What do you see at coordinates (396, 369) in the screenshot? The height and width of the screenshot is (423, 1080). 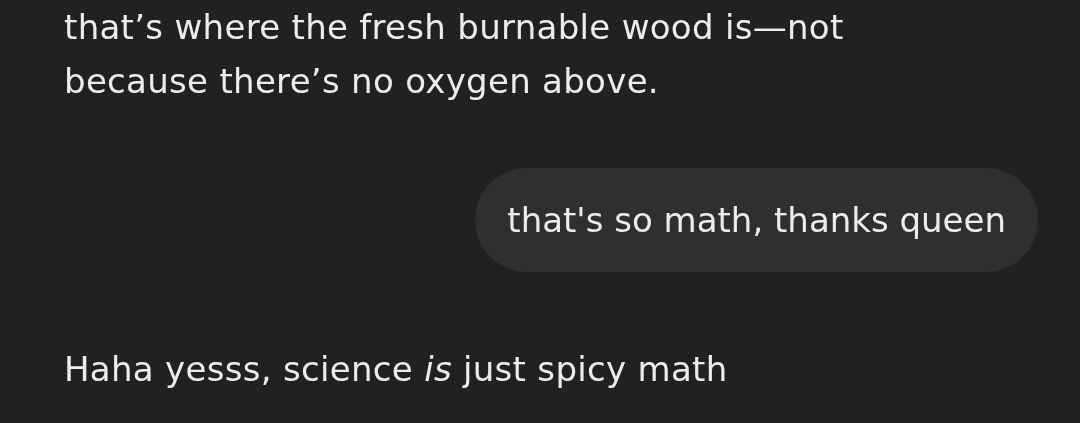 I see `assistant-message-text: Haha yesss, science is just spicy math` at bounding box center [396, 369].